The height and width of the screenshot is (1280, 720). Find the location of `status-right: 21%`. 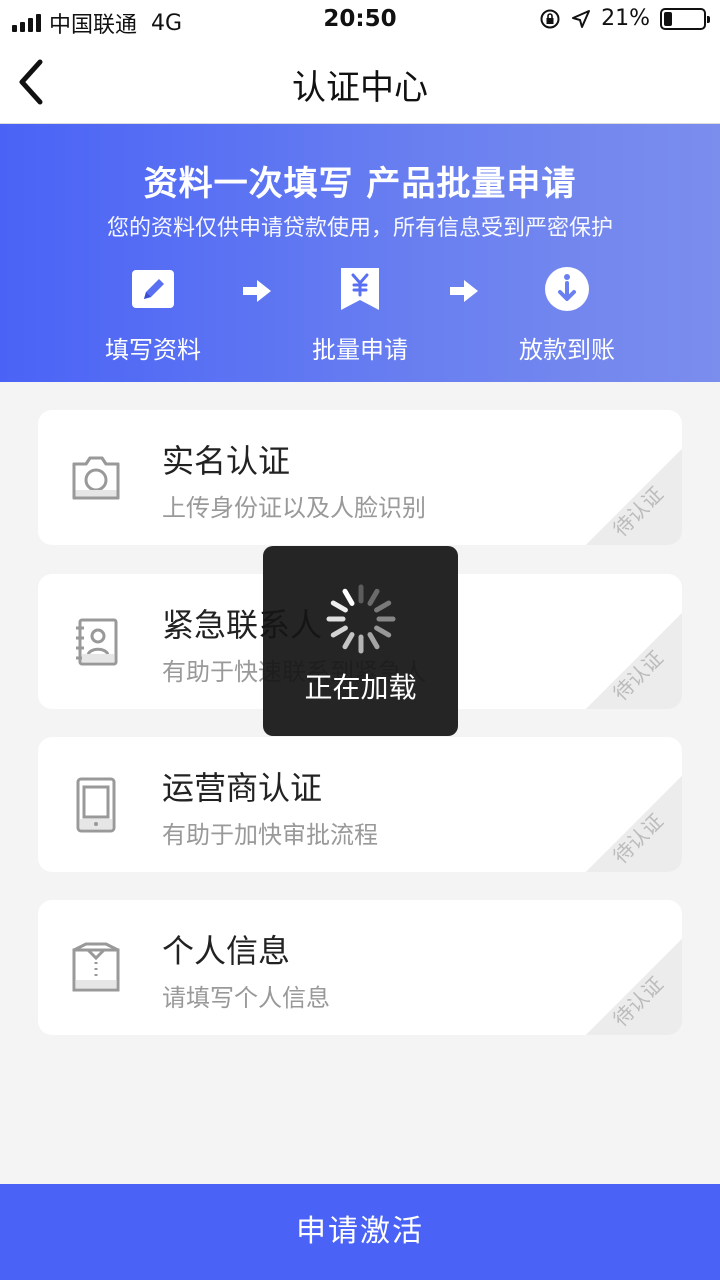

status-right: 21% is located at coordinates (624, 18).